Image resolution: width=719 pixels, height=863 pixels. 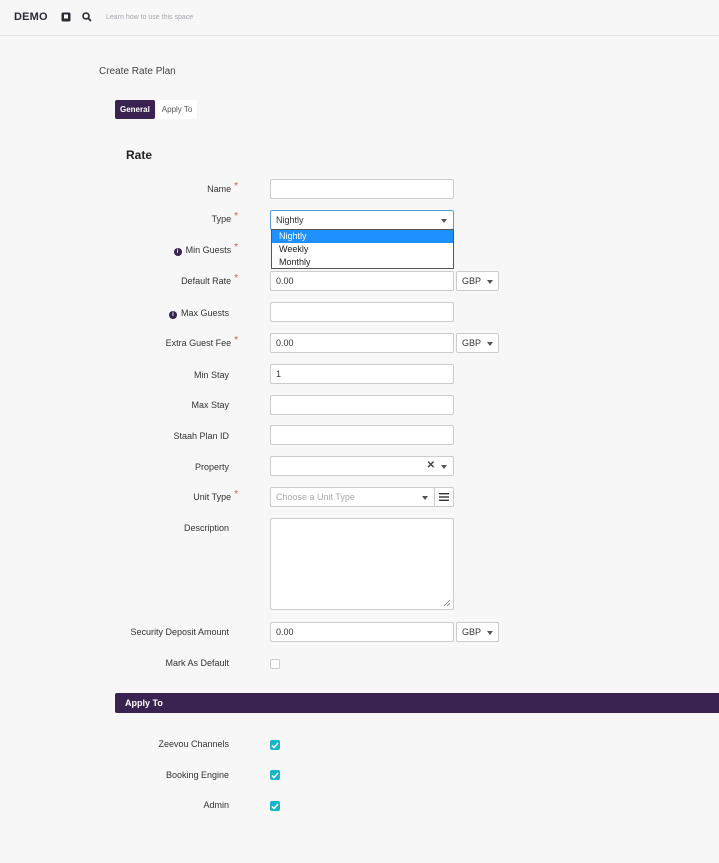 I want to click on booking-engine-checkbox, so click(x=275, y=775).